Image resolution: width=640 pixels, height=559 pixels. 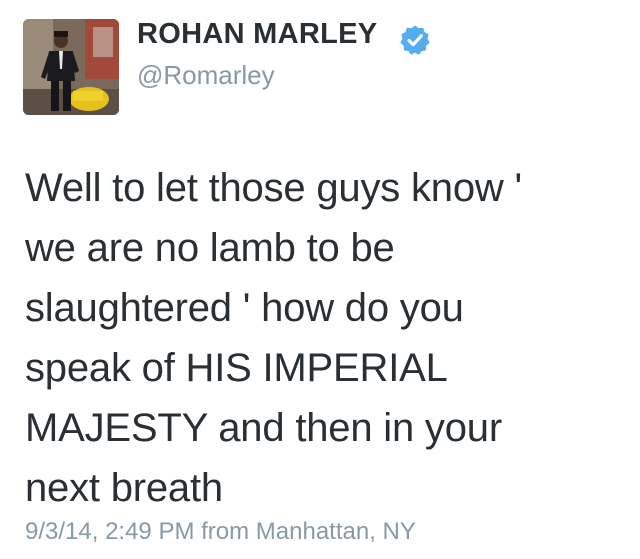 I want to click on tweet-meta: 9/3/14, 2:49 PM from Manhattan, NY, so click(x=220, y=532).